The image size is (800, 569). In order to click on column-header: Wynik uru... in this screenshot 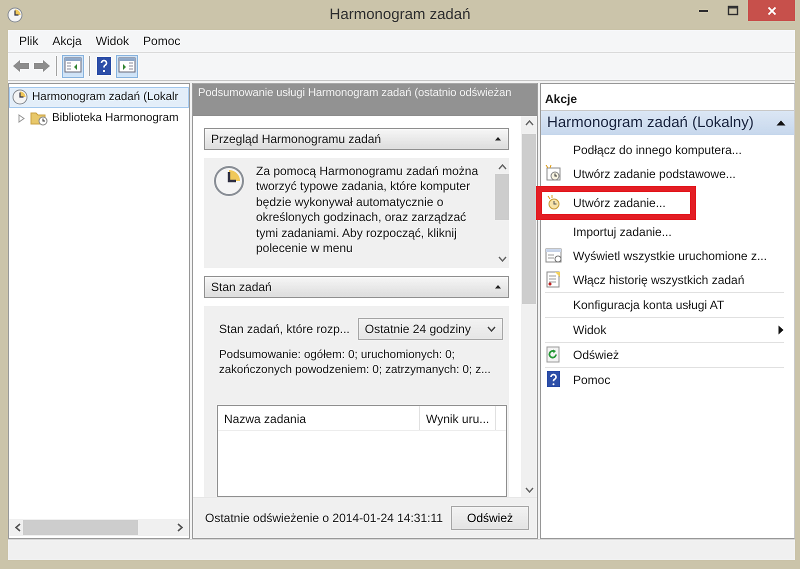, I will do `click(458, 418)`.